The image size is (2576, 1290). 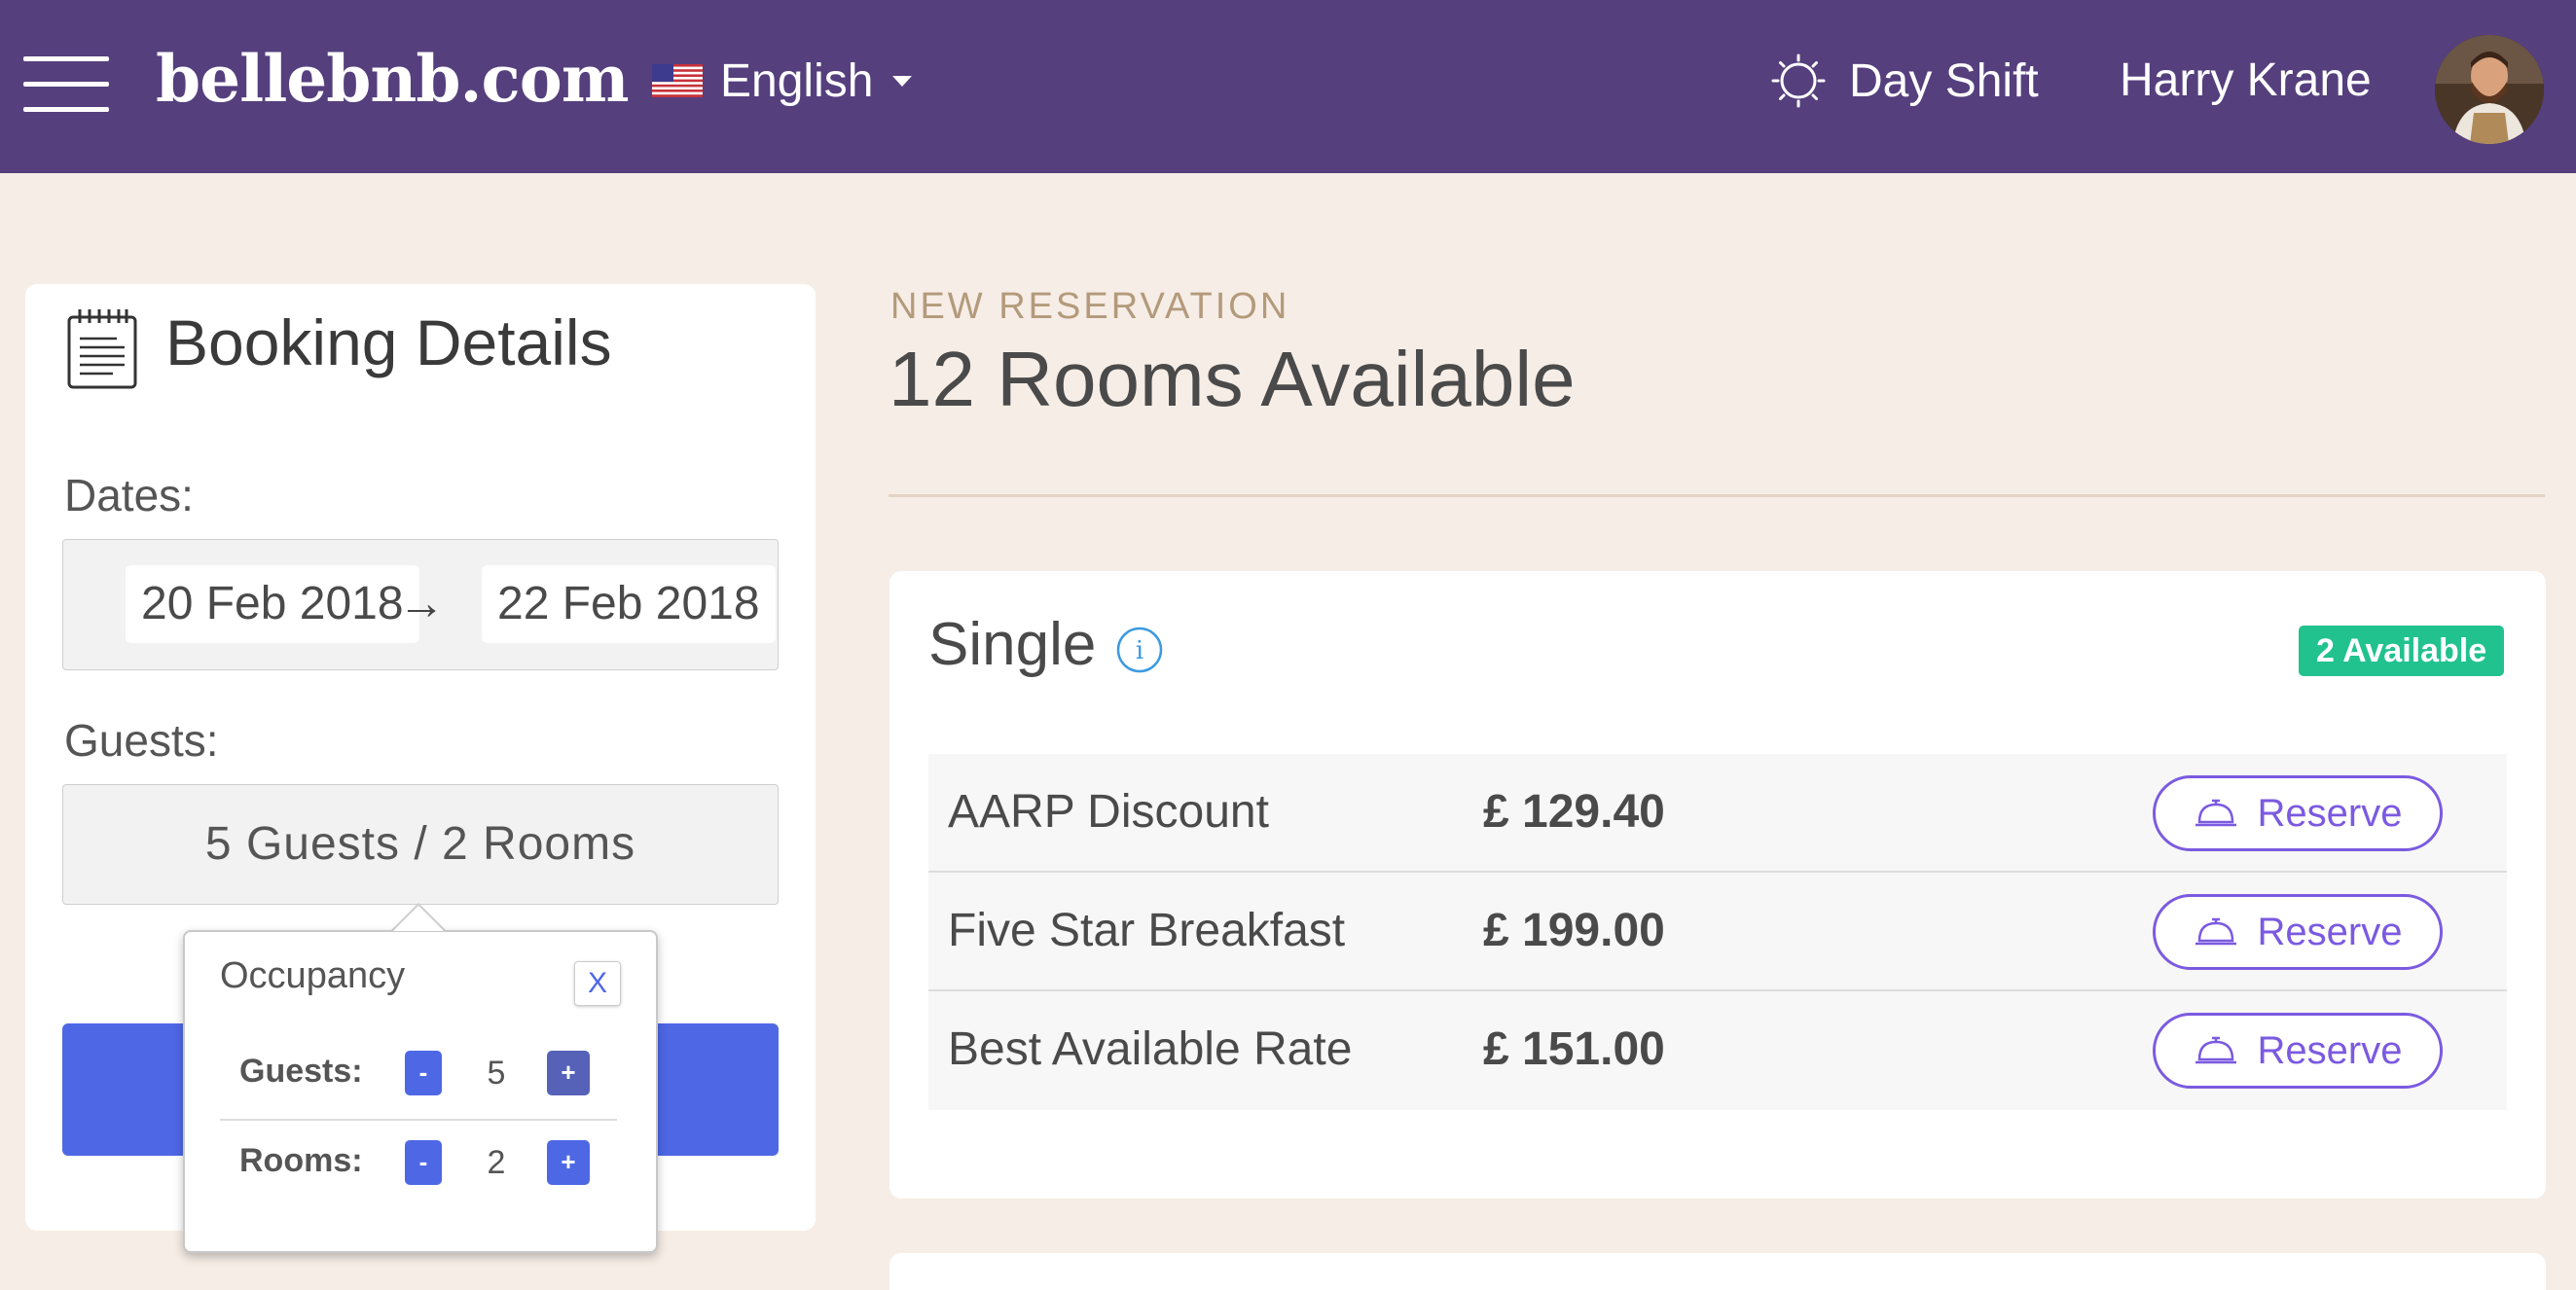 I want to click on brand-logo: bellebnb.com, so click(x=393, y=79).